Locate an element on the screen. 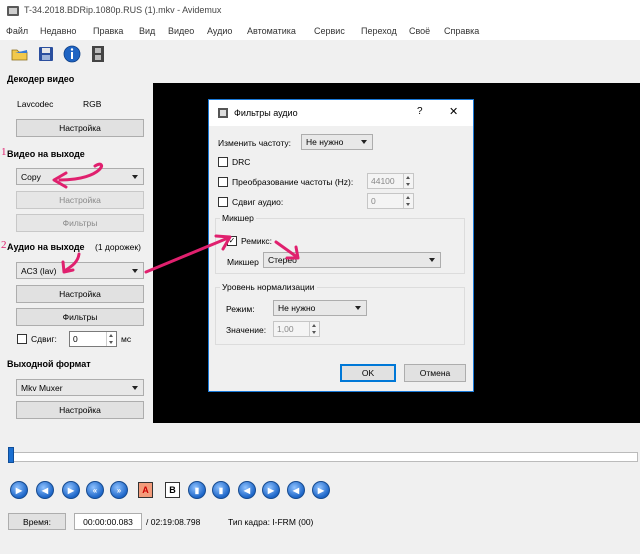  play-icon: ▶ is located at coordinates (19, 490).